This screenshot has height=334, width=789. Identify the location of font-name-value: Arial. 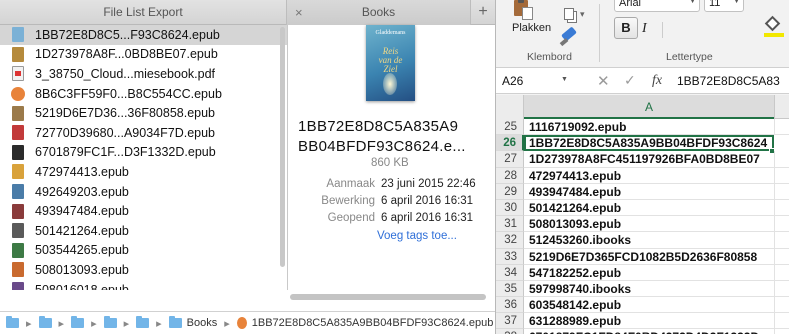
(630, 4).